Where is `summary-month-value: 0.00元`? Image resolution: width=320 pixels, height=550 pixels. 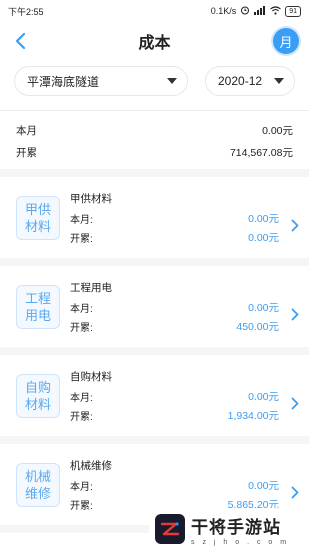
summary-month-value: 0.00元 is located at coordinates (277, 130).